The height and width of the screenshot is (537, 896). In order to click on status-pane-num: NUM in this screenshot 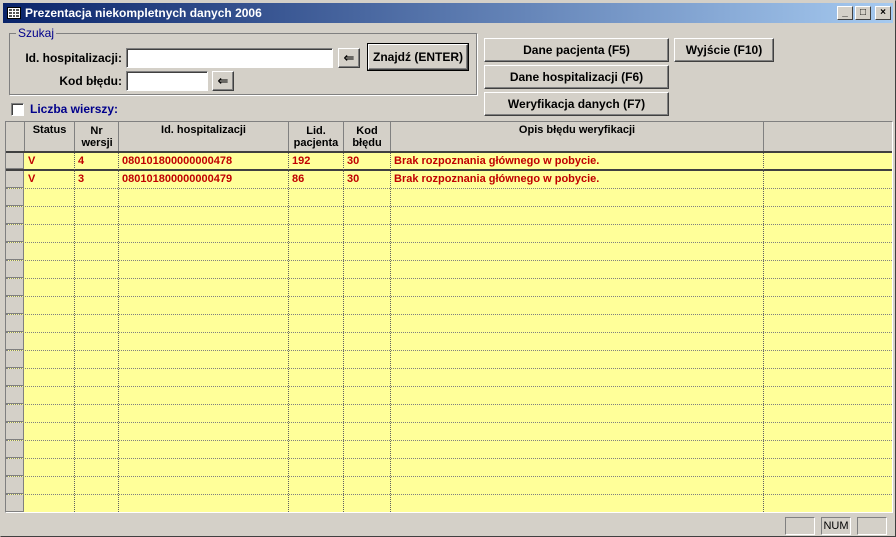, I will do `click(836, 526)`.